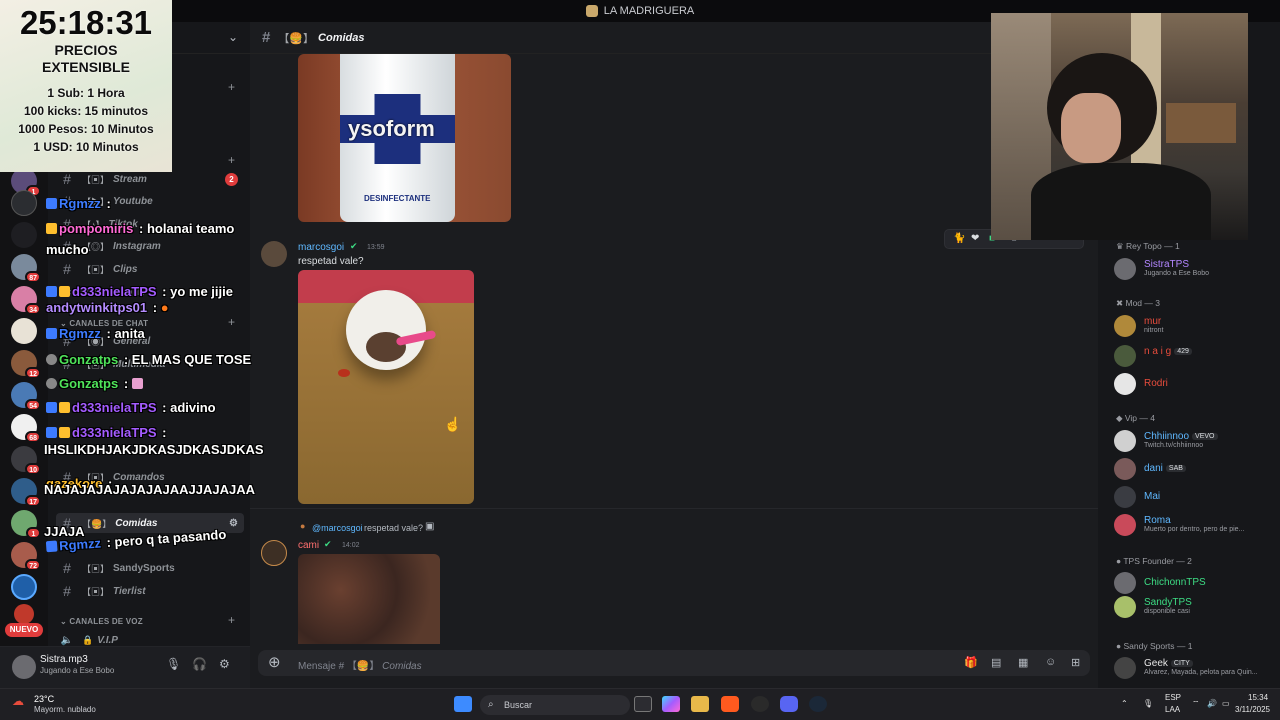 Image resolution: width=1280 pixels, height=720 pixels. Describe the element at coordinates (996, 662) in the screenshot. I see `gif-icon: ▤` at that location.